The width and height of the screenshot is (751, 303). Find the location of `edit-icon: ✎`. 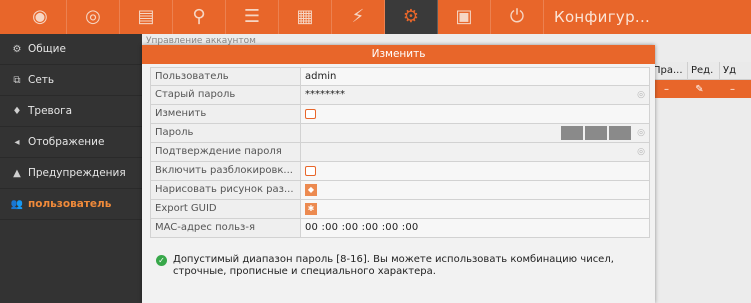

edit-icon: ✎ is located at coordinates (699, 89).